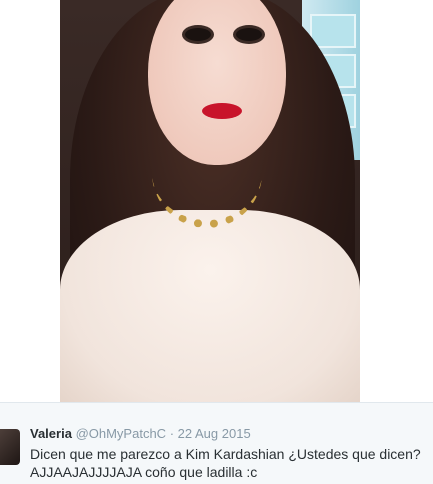 This screenshot has width=433, height=484. I want to click on tweet-header: Valeria @OhMyPatchC · 22 Aug 2015, so click(140, 433).